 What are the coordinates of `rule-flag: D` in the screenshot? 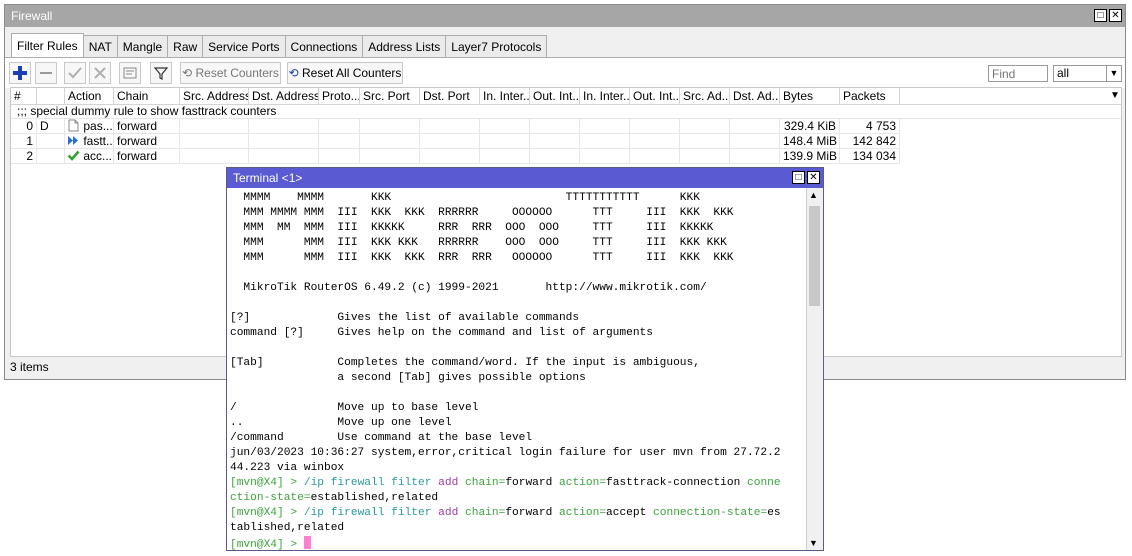 It's located at (51, 126).